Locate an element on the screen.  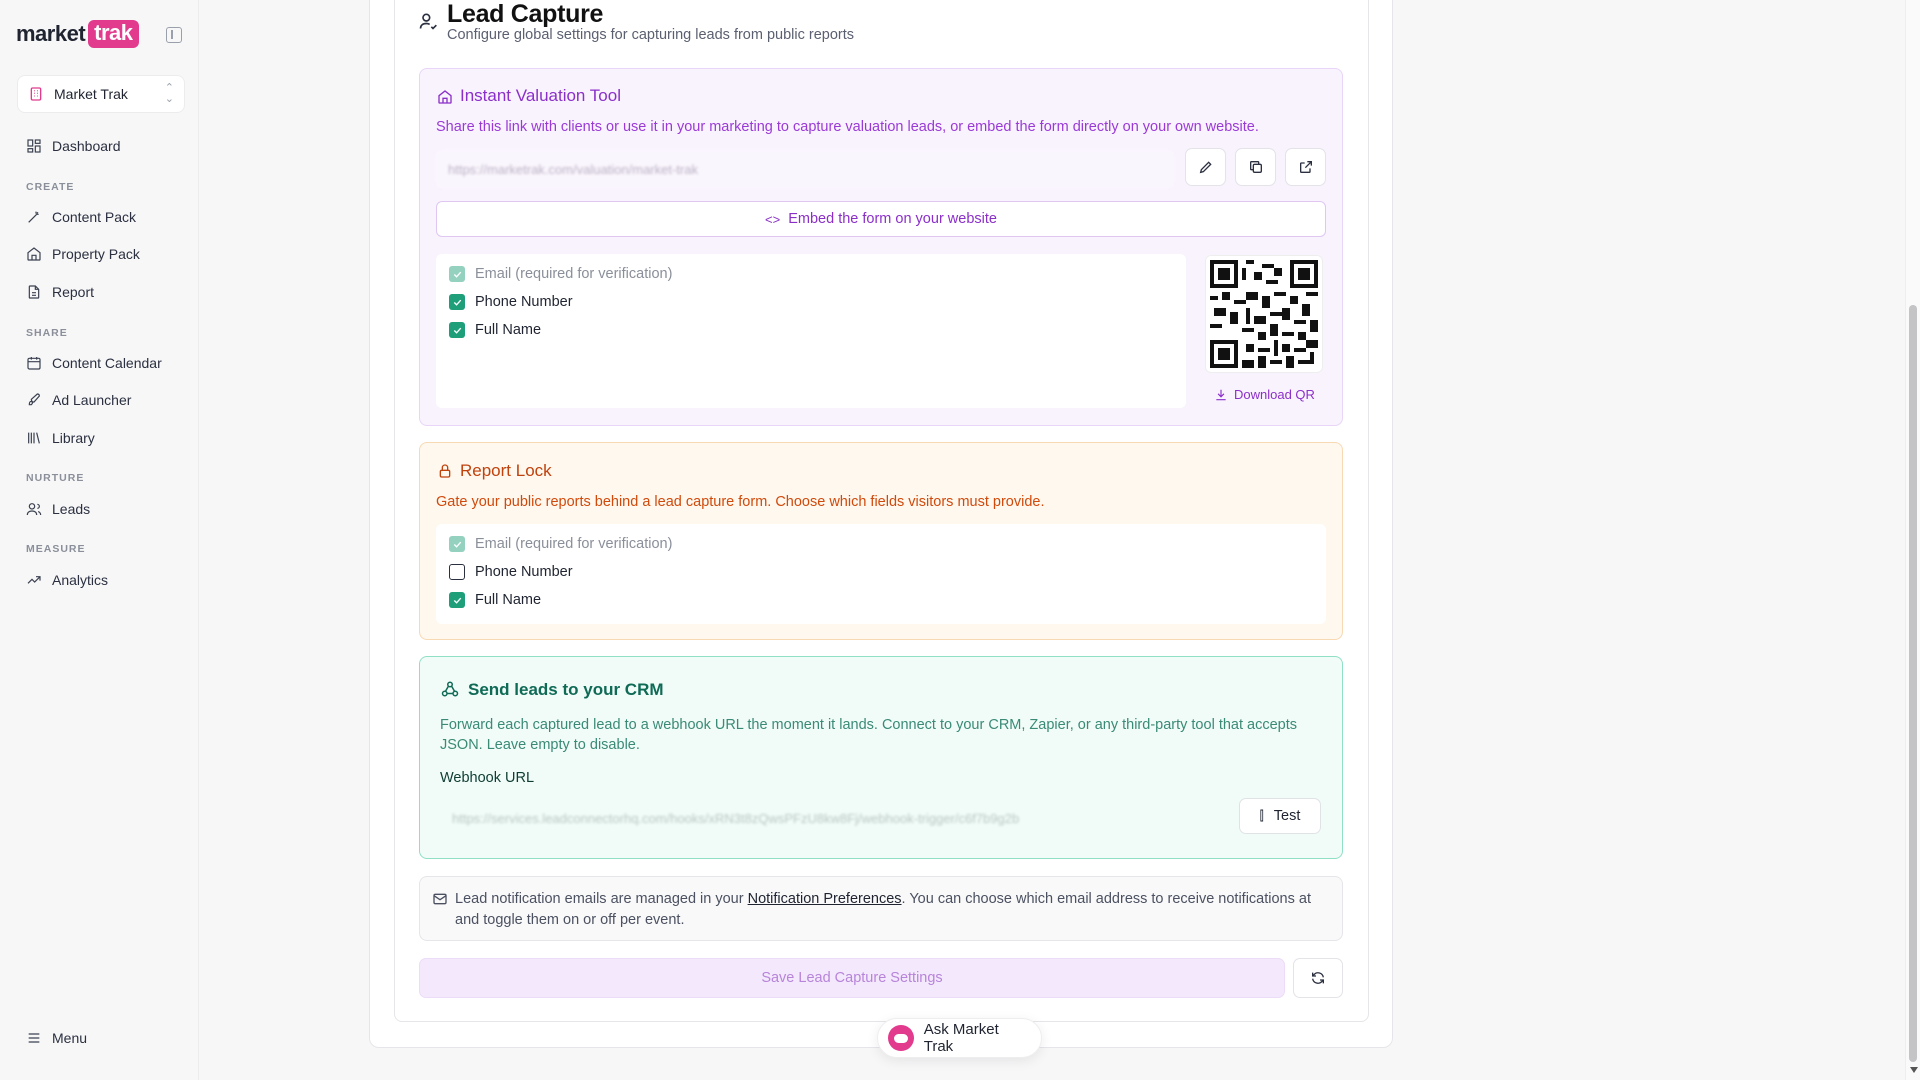
page-title: Lead Capture is located at coordinates (525, 14).